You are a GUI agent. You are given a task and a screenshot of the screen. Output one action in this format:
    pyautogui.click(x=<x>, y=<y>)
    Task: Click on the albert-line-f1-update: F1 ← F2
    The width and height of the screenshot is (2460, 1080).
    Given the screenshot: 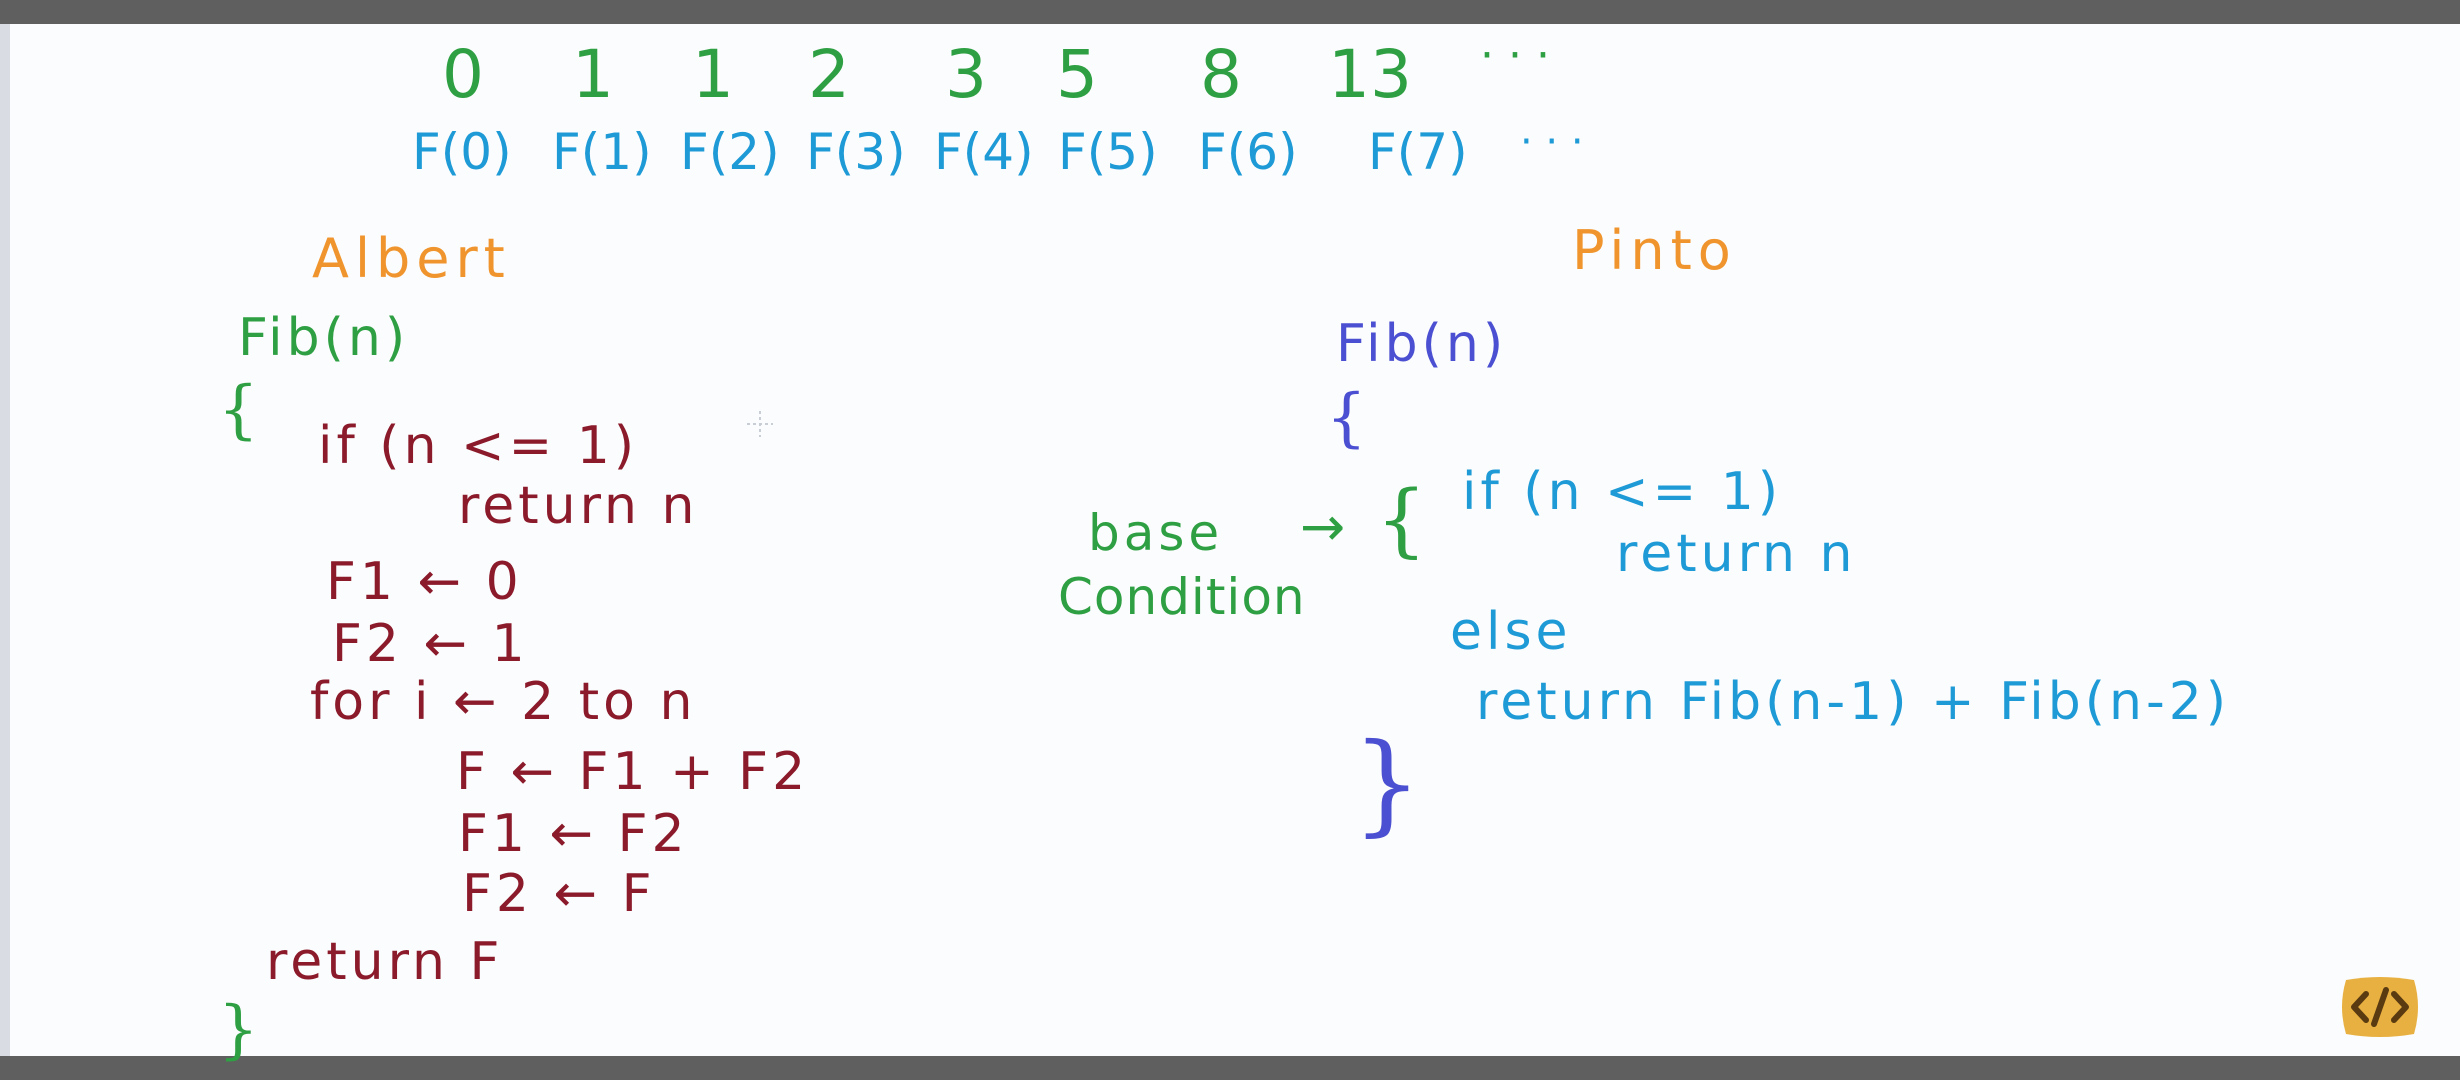 What is the action you would take?
    pyautogui.click(x=573, y=834)
    